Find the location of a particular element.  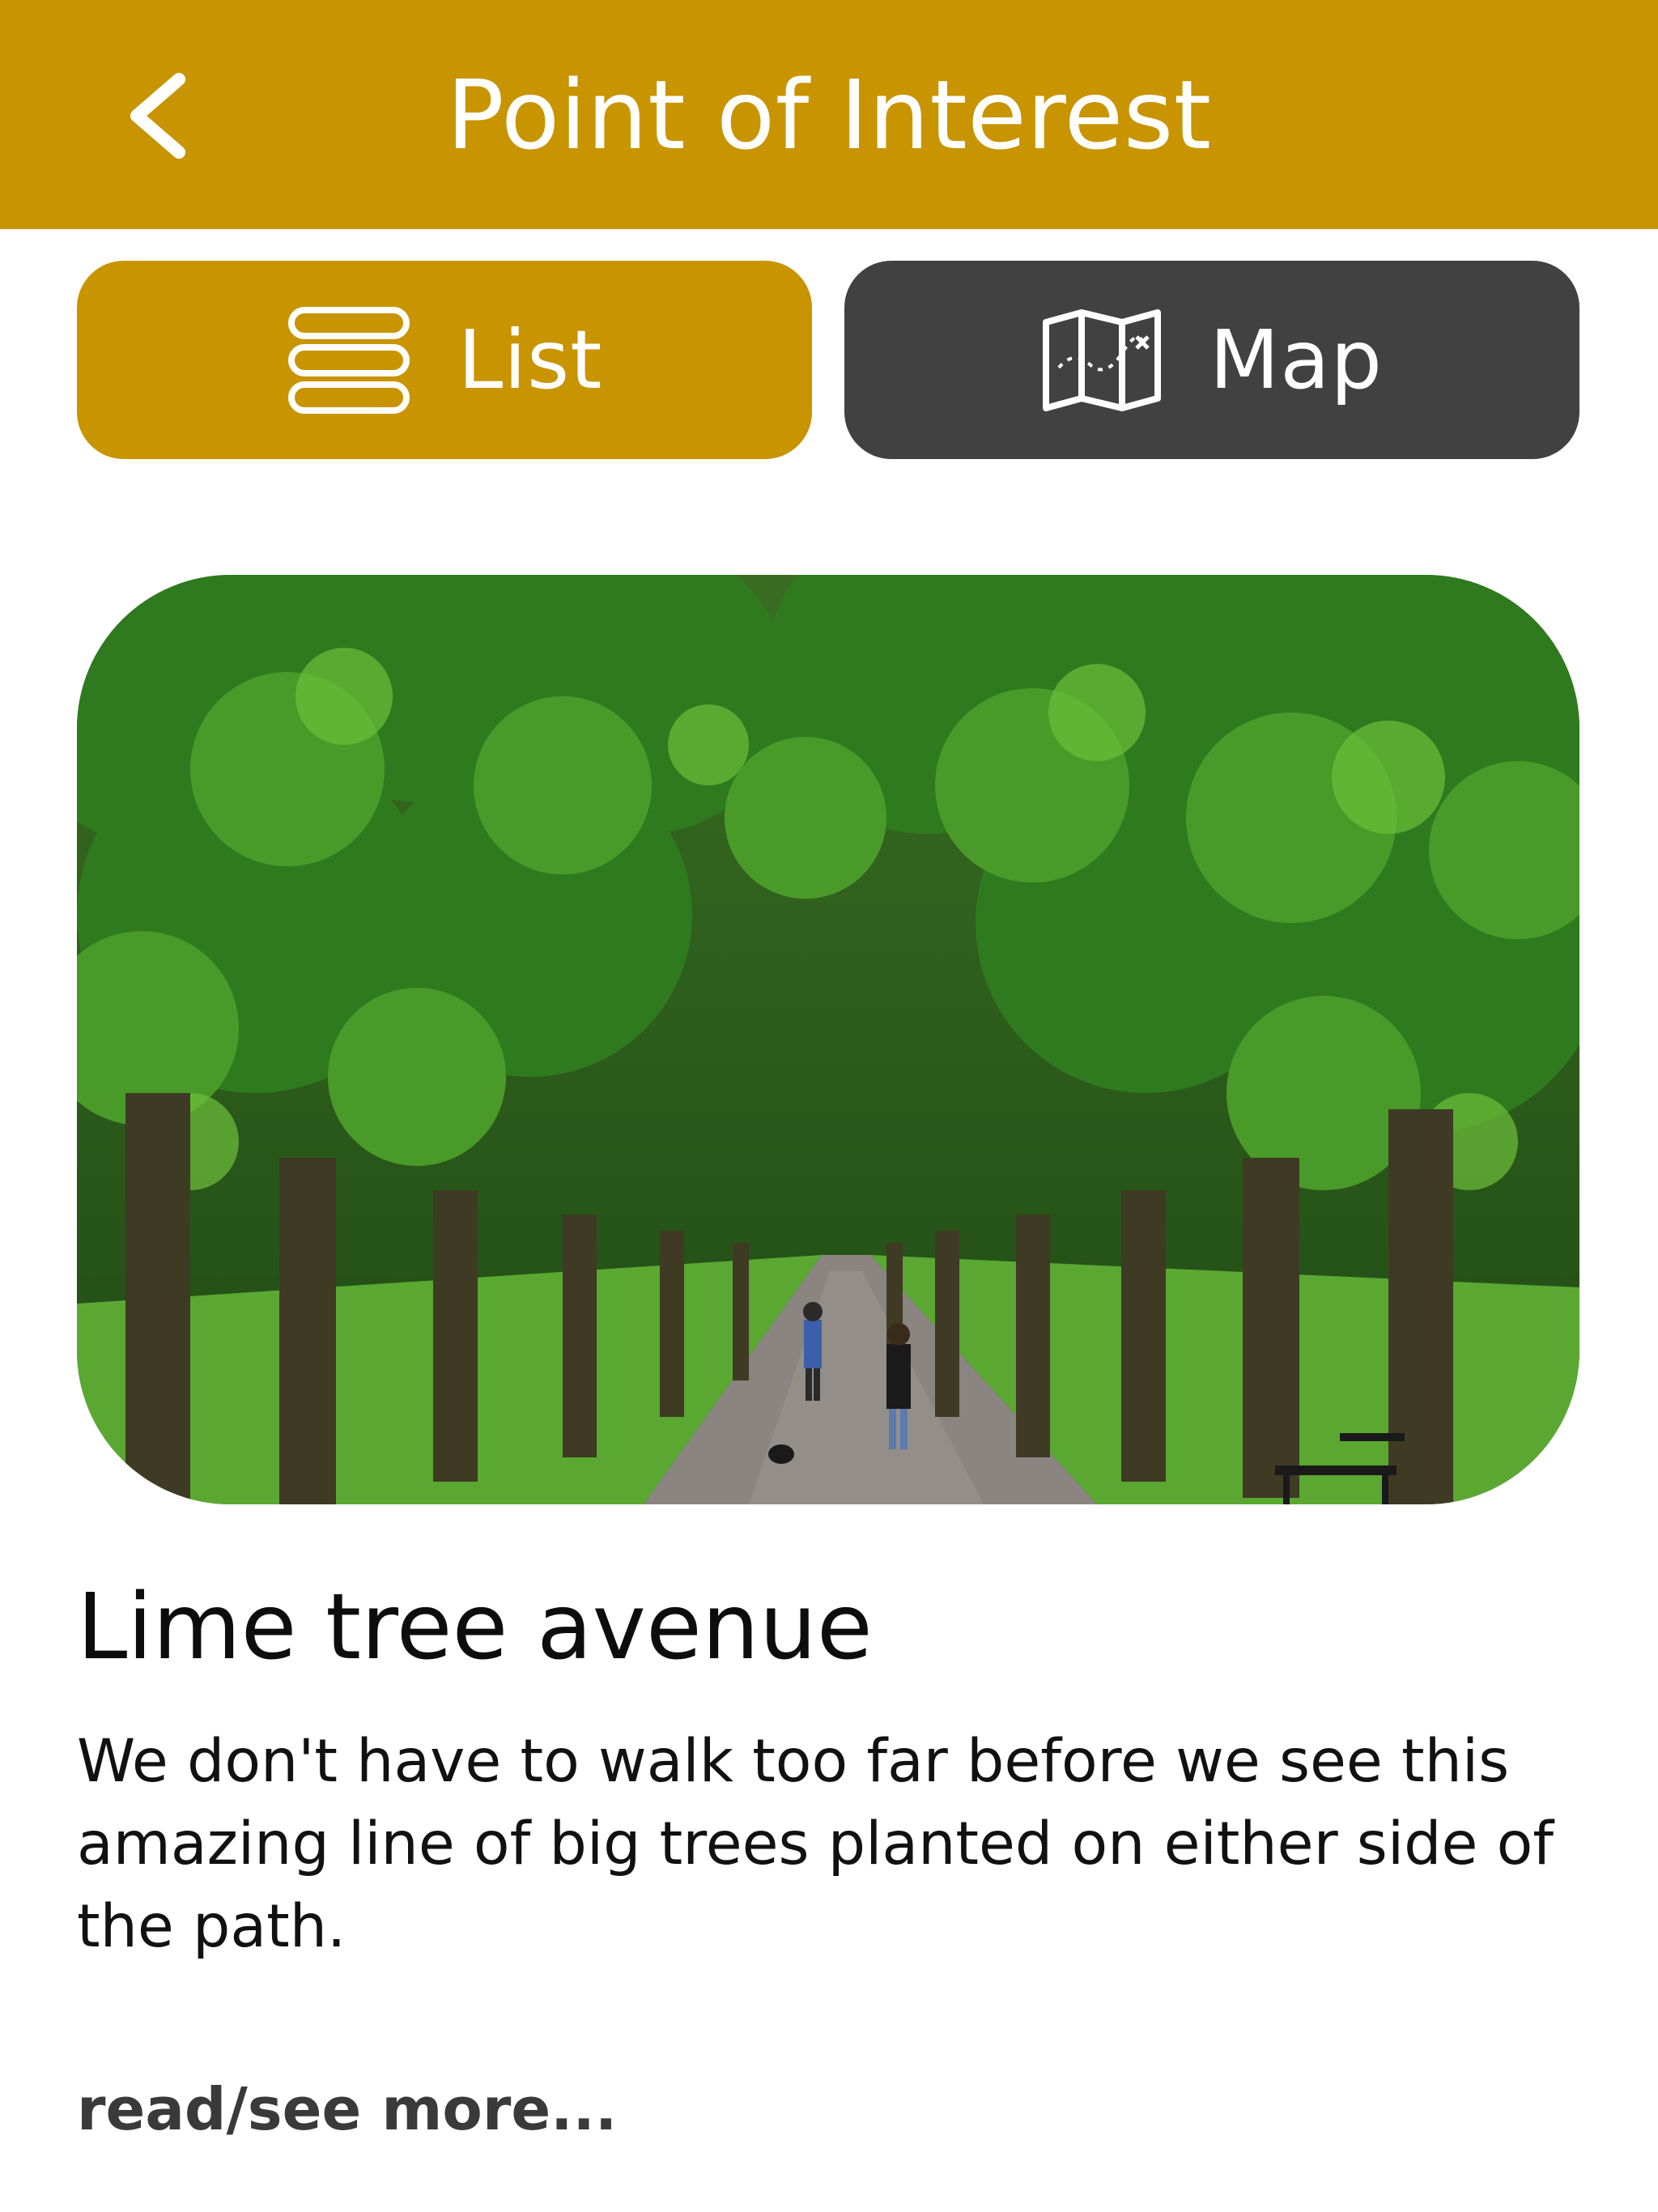

poi-title: Lime tree avenue is located at coordinates (475, 1628).